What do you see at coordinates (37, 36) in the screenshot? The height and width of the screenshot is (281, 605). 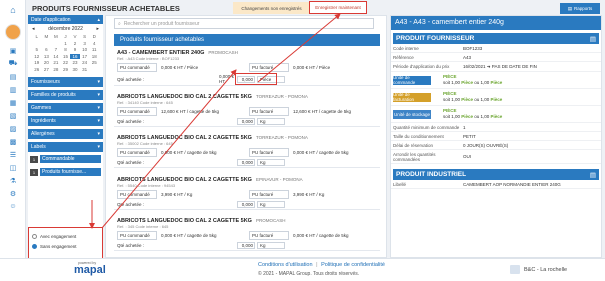 I see `weekday-label: L` at bounding box center [37, 36].